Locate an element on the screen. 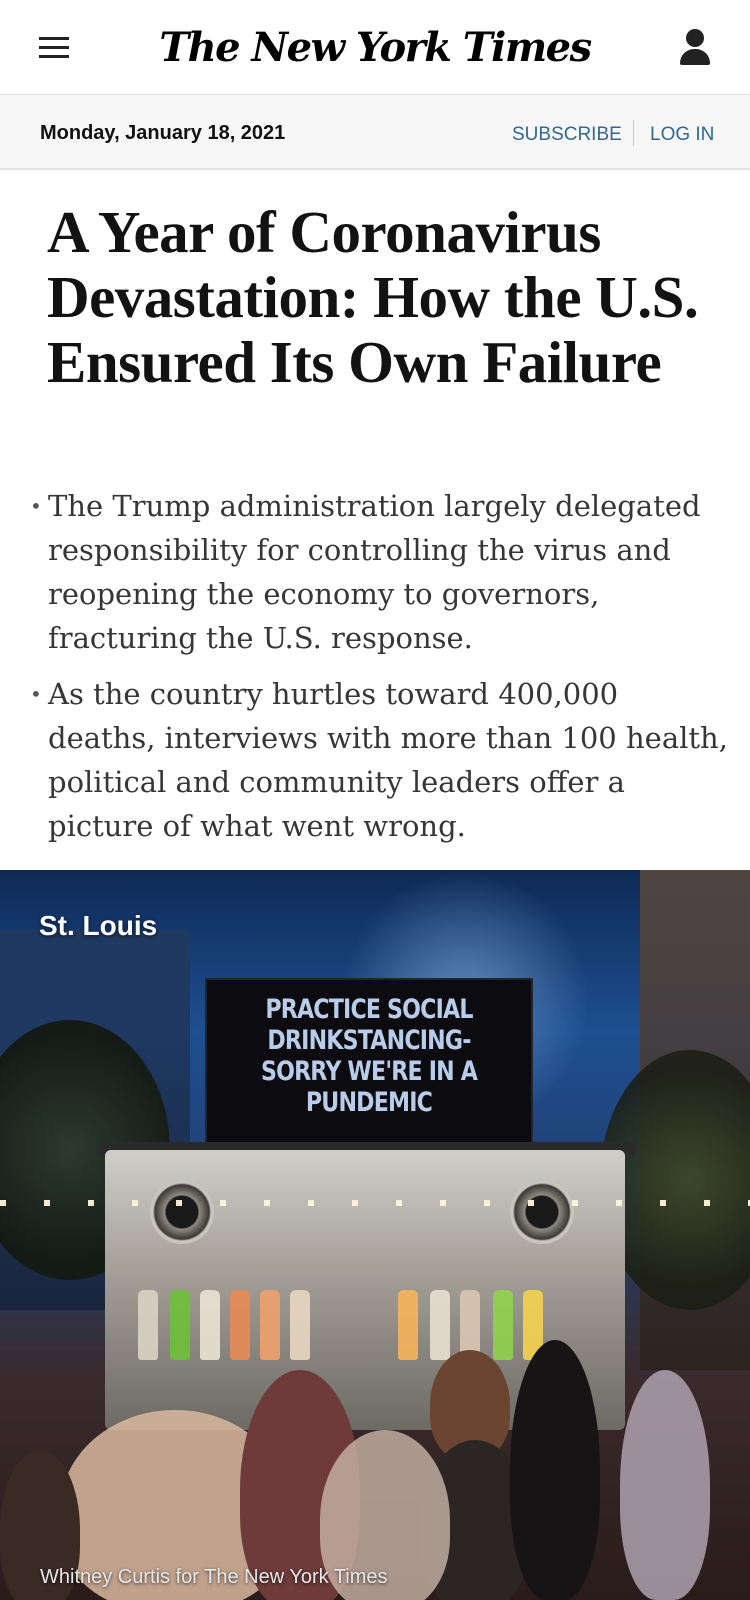 The image size is (750, 1600). link-divider is located at coordinates (633, 133).